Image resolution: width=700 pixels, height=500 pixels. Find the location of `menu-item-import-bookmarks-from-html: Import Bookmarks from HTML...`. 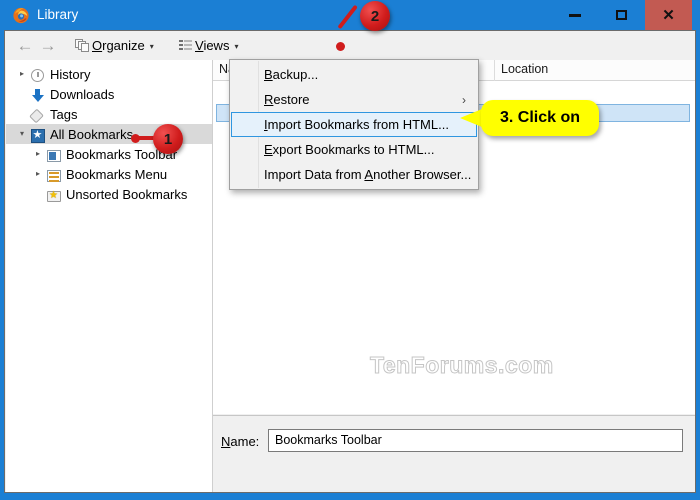

menu-item-import-bookmarks-from-html: Import Bookmarks from HTML... is located at coordinates (354, 124).